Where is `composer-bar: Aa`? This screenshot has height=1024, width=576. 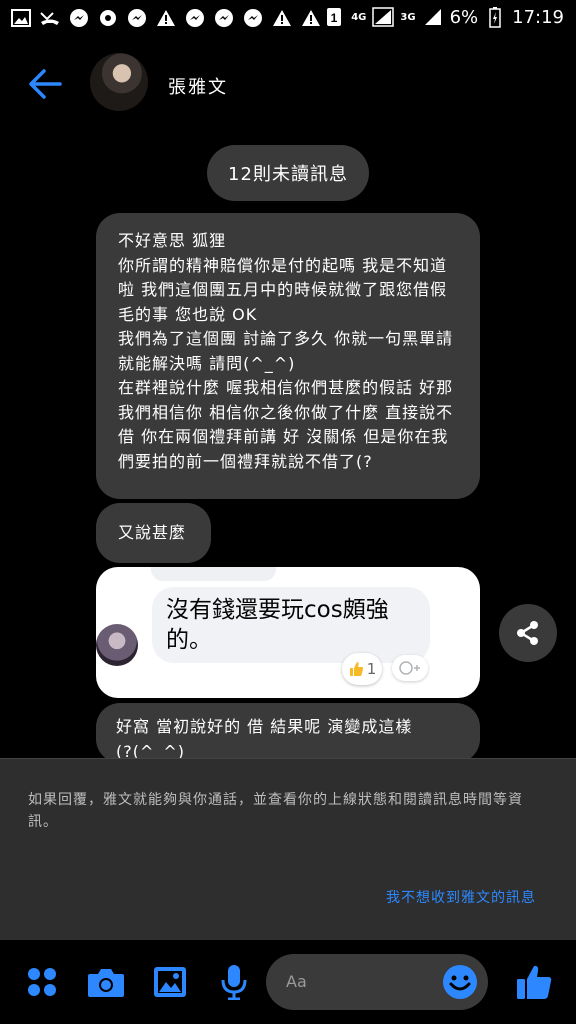 composer-bar: Aa is located at coordinates (288, 982).